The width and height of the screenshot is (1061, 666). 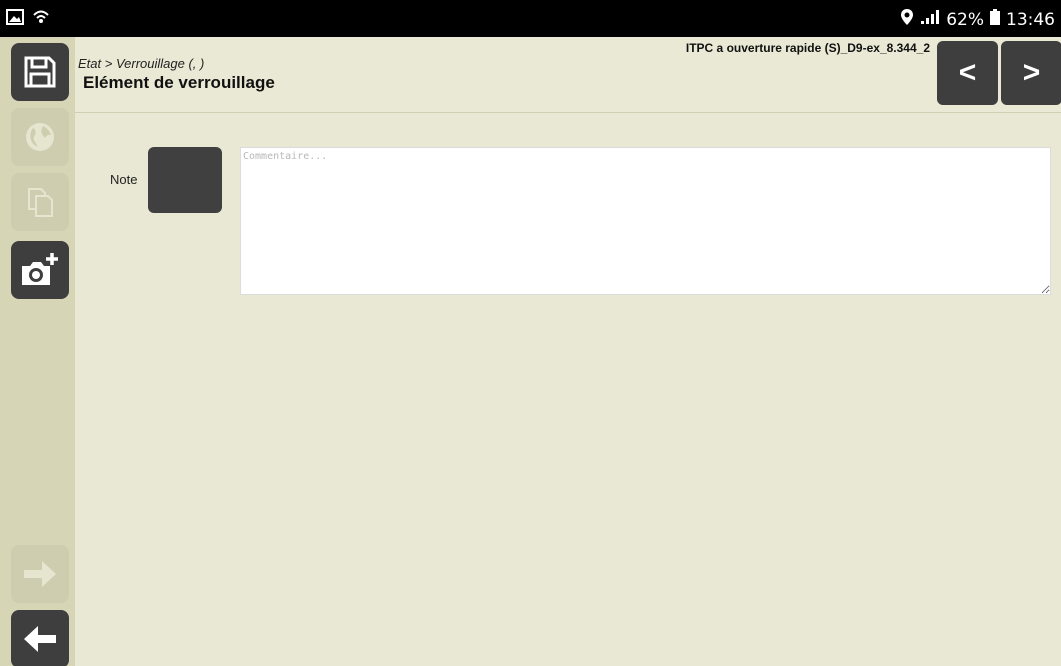 I want to click on copy-button, so click(x=40, y=202).